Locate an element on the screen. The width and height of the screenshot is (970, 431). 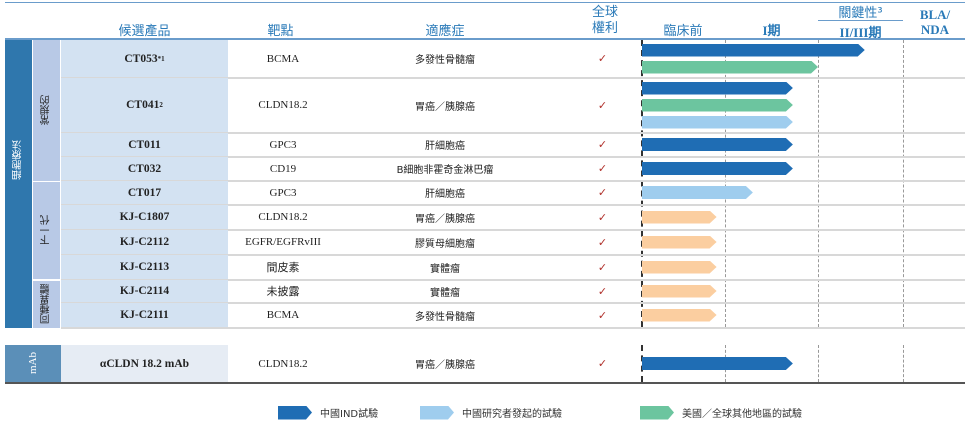
product-name: αCLDN 18.2 mAb is located at coordinates (144, 363).